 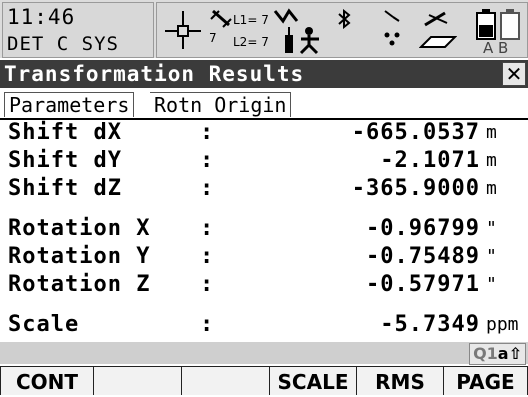 What do you see at coordinates (415, 188) in the screenshot?
I see `row-value: -365.9000` at bounding box center [415, 188].